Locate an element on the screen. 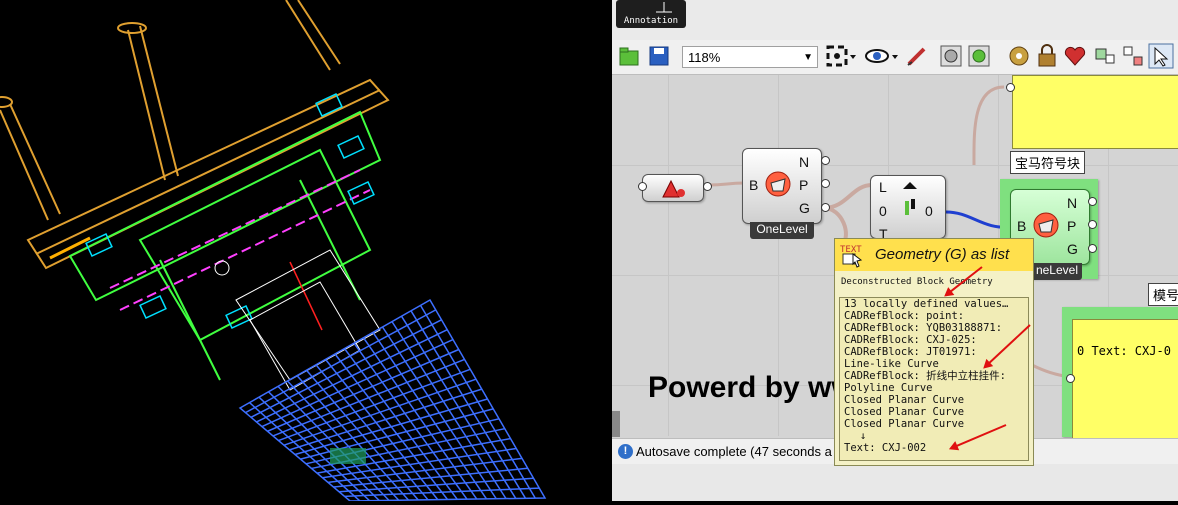 The height and width of the screenshot is (505, 1178). zoom-select: 118% ▼ is located at coordinates (750, 57).